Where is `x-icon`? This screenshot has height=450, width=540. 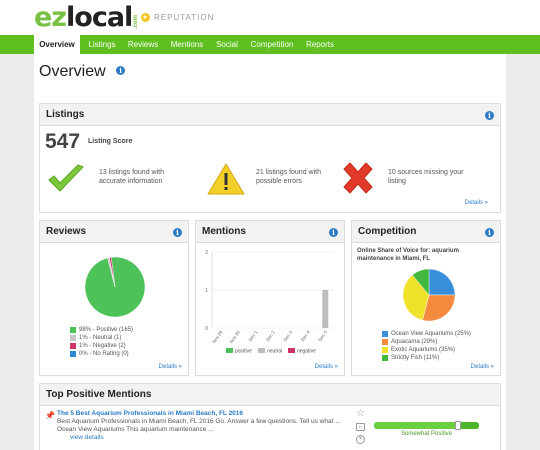 x-icon is located at coordinates (358, 178).